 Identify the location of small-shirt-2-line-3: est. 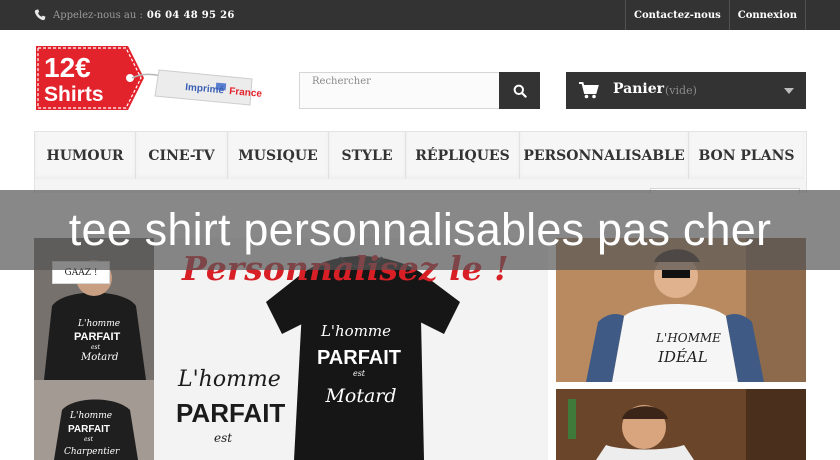
(89, 439).